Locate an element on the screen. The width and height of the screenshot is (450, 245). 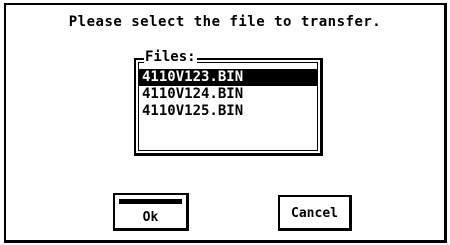
files-label: Files: is located at coordinates (170, 57).